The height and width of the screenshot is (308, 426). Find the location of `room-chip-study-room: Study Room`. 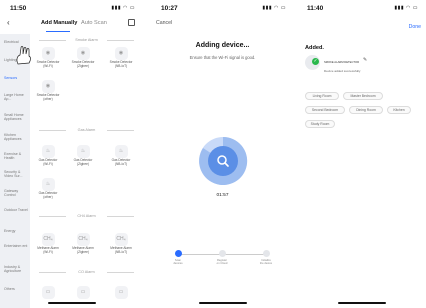

room-chip-study-room: Study Room is located at coordinates (320, 124).